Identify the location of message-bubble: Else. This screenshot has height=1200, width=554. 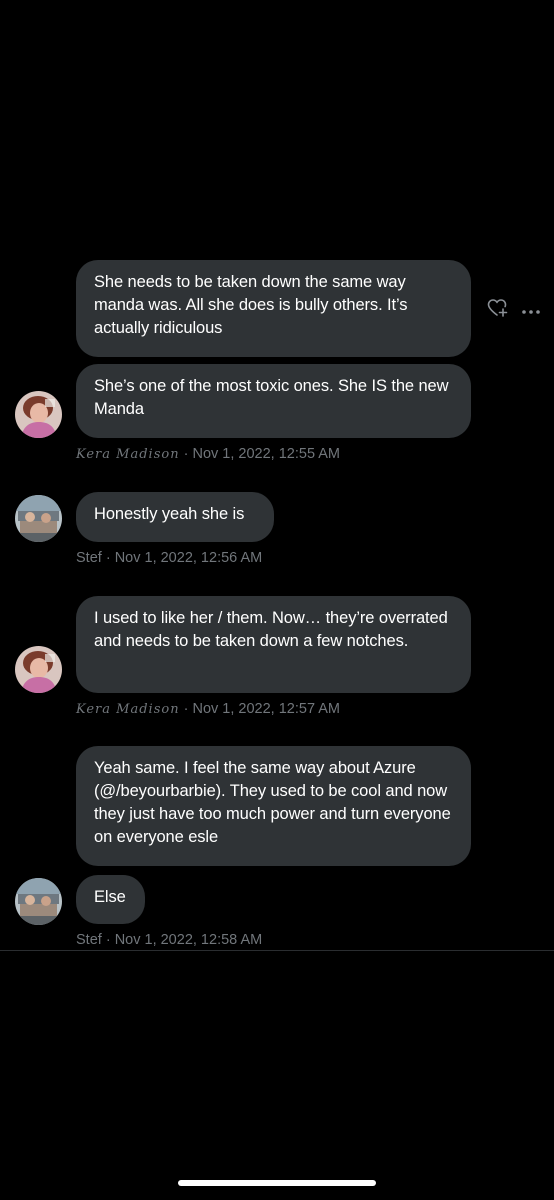
(110, 899).